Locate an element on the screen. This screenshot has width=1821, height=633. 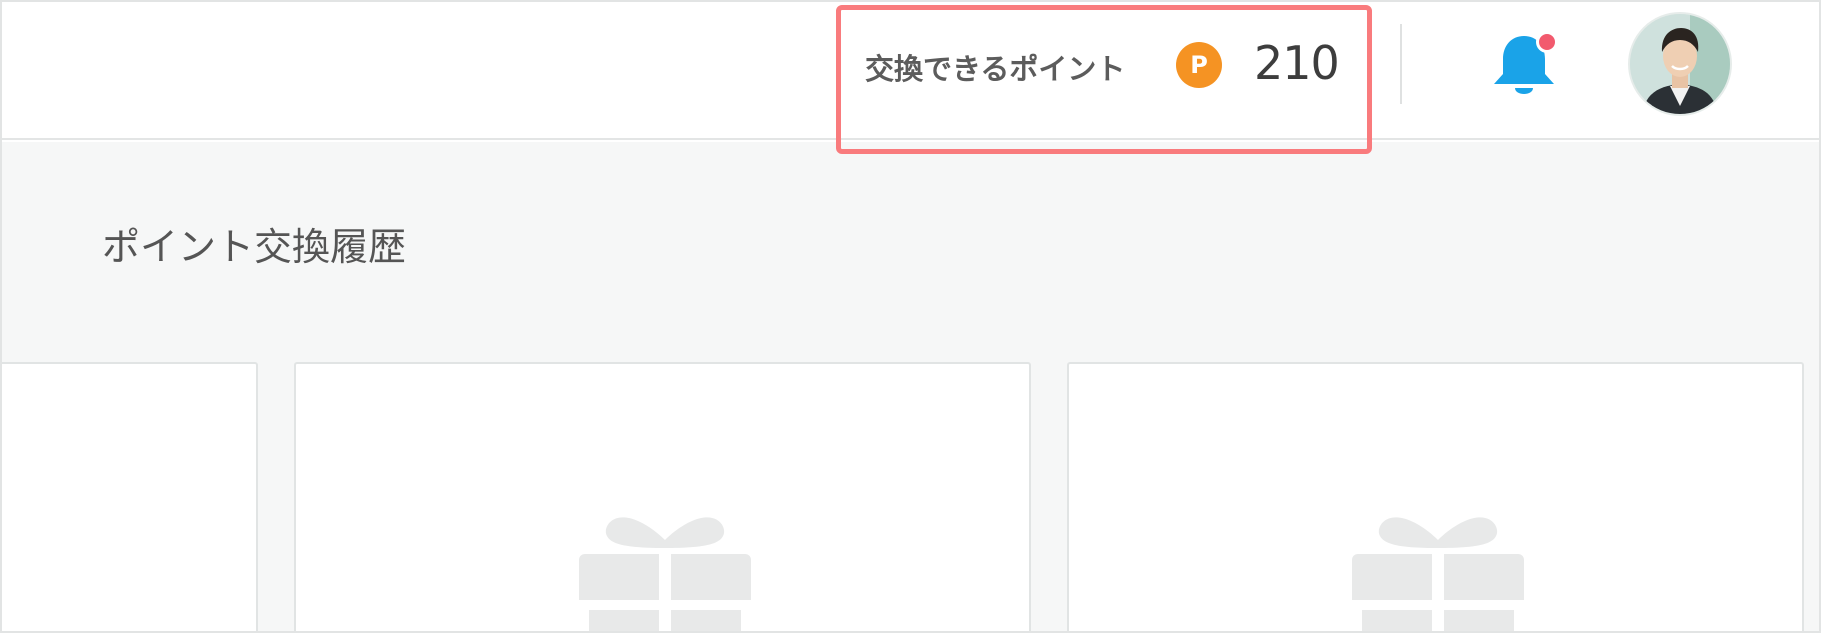
page-title: ポイント交換履歴 is located at coordinates (254, 247).